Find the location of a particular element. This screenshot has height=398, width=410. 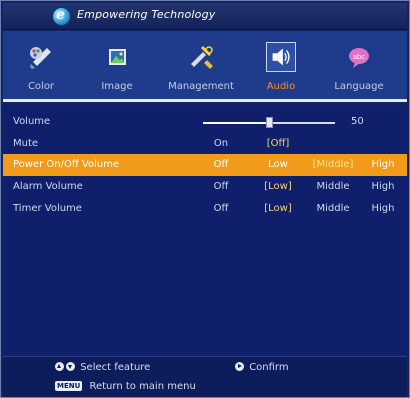

setting-row-volume: Volume 50 is located at coordinates (205, 122).